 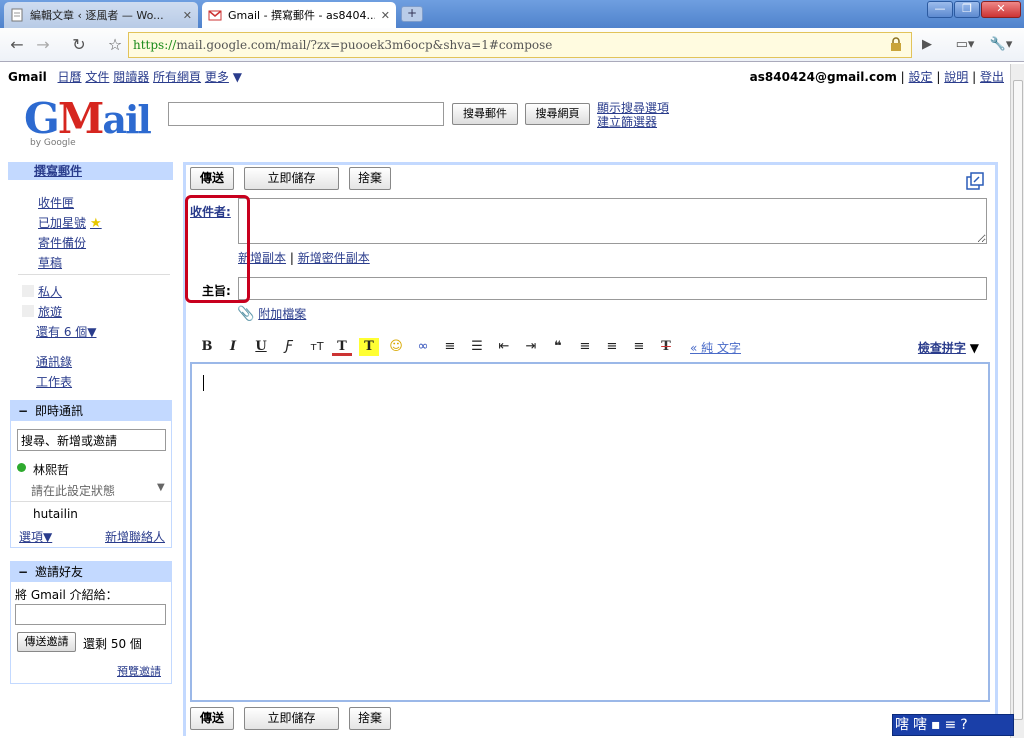 What do you see at coordinates (992, 77) in the screenshot?
I see `signout-link: 登出` at bounding box center [992, 77].